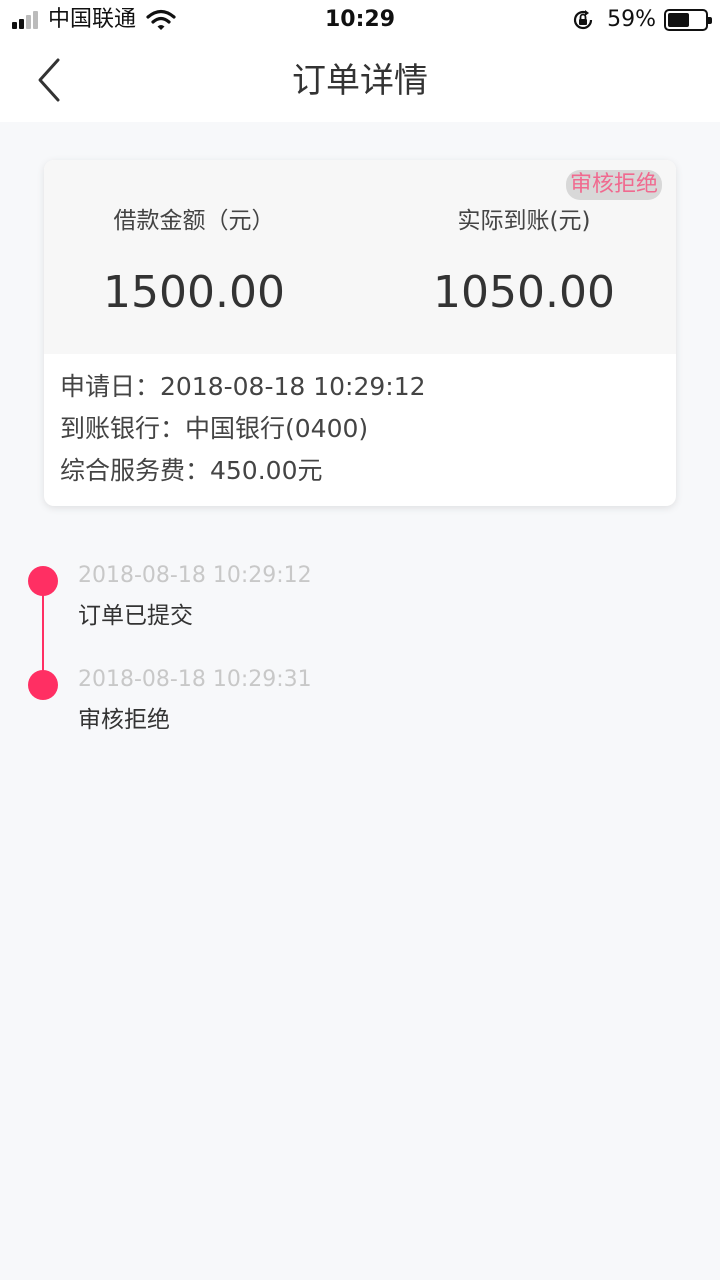  I want to click on timeline-item: 2018-08-18 10:29:31 审核拒绝, so click(360, 710).